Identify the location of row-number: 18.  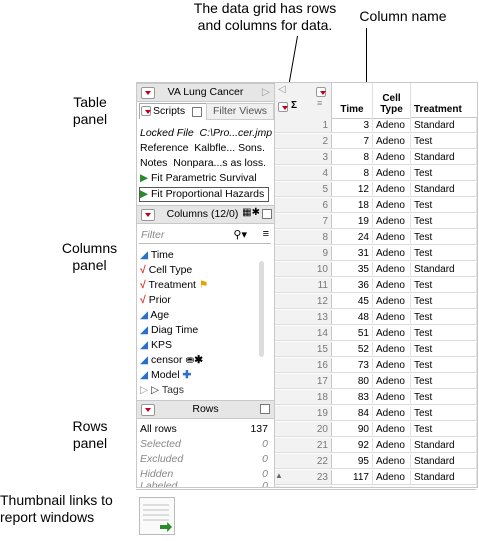
(303, 397).